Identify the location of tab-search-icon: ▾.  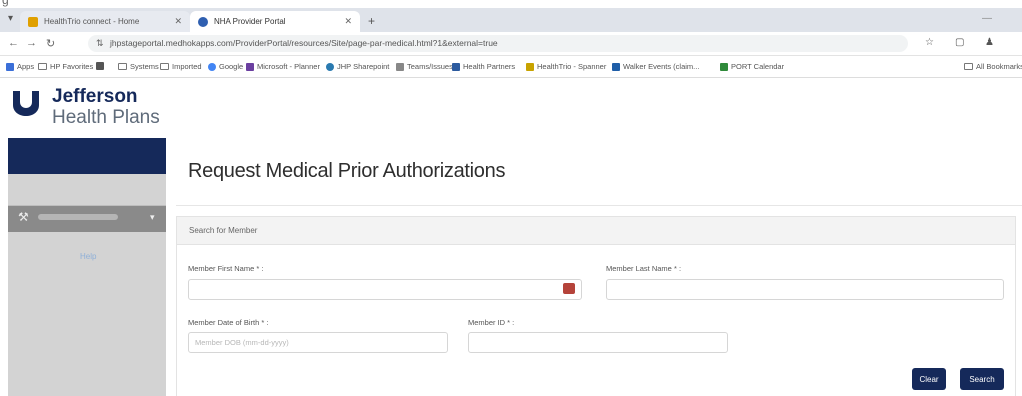
(10, 18).